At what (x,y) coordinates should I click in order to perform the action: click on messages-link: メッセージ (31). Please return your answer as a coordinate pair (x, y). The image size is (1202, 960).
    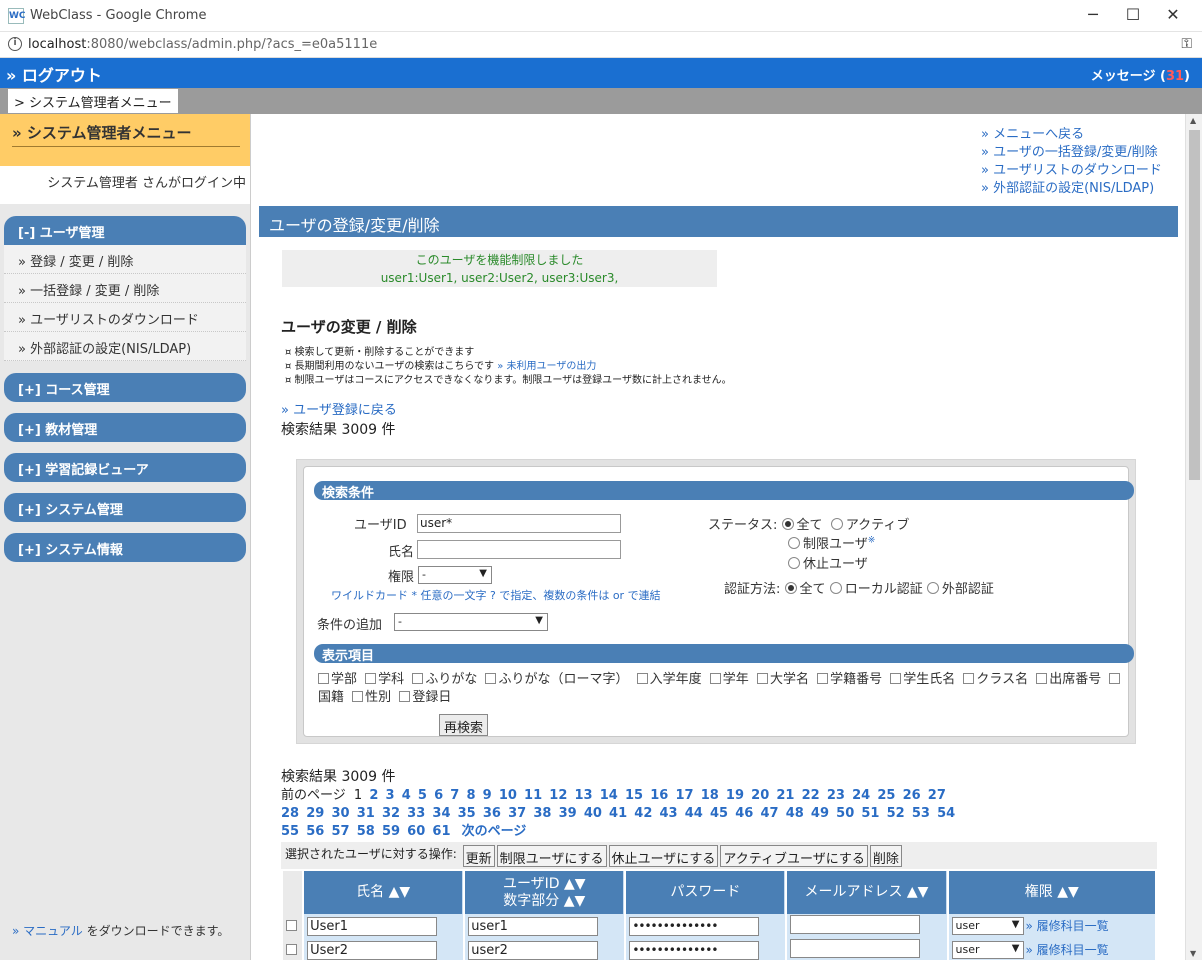
    Looking at the image, I should click on (1140, 74).